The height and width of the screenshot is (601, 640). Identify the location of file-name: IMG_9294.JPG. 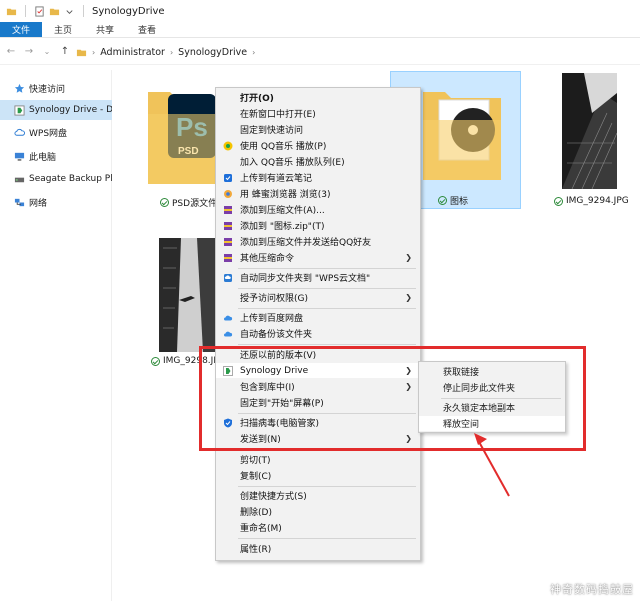
(597, 201).